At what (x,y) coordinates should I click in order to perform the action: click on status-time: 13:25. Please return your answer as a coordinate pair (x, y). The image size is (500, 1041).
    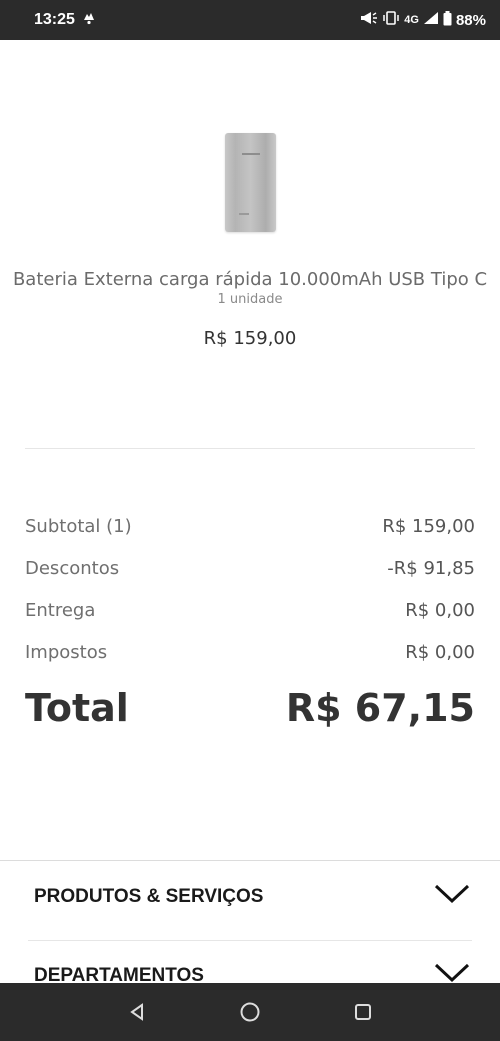
    Looking at the image, I should click on (54, 19).